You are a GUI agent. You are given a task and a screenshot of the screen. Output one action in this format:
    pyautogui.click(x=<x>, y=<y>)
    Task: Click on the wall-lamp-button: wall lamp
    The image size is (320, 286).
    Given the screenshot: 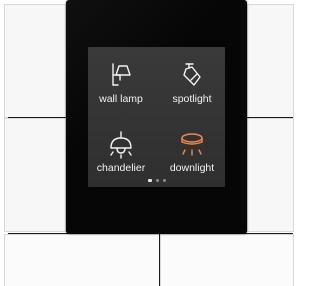 What is the action you would take?
    pyautogui.click(x=121, y=85)
    